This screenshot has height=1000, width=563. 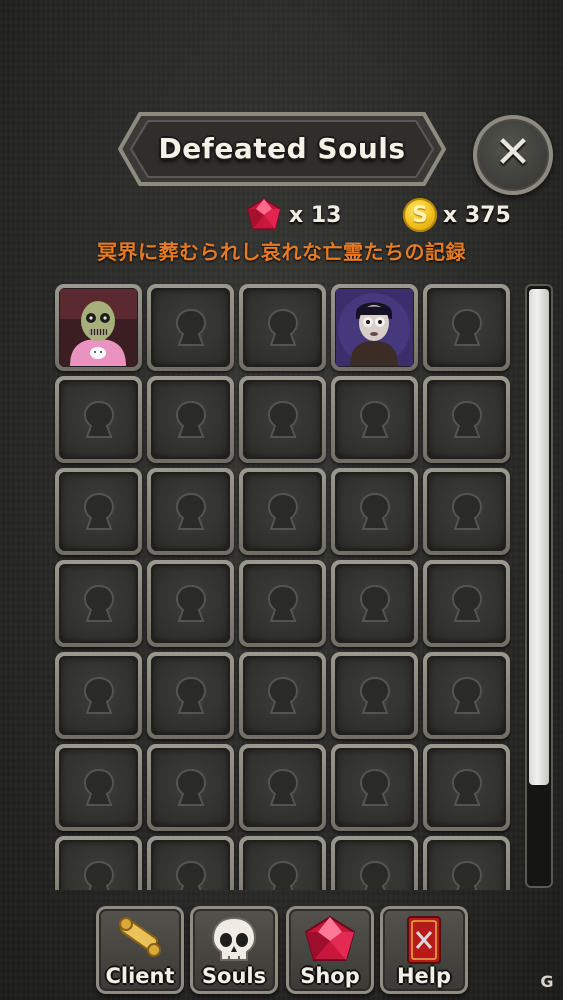 What do you see at coordinates (315, 215) in the screenshot?
I see `gem-count-label: x 13` at bounding box center [315, 215].